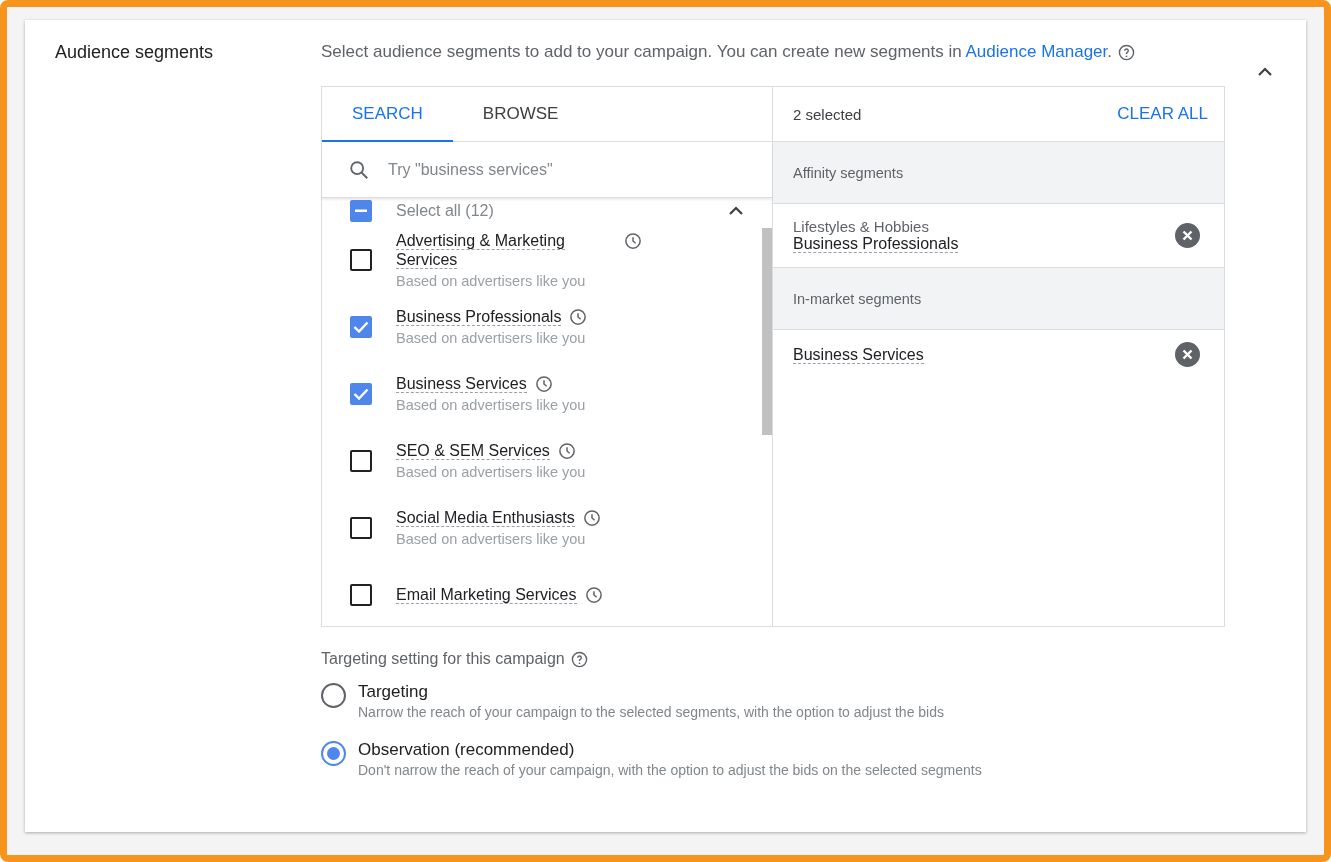 This screenshot has height=862, width=1331. I want to click on option-label: Observation (recommended), so click(467, 750).